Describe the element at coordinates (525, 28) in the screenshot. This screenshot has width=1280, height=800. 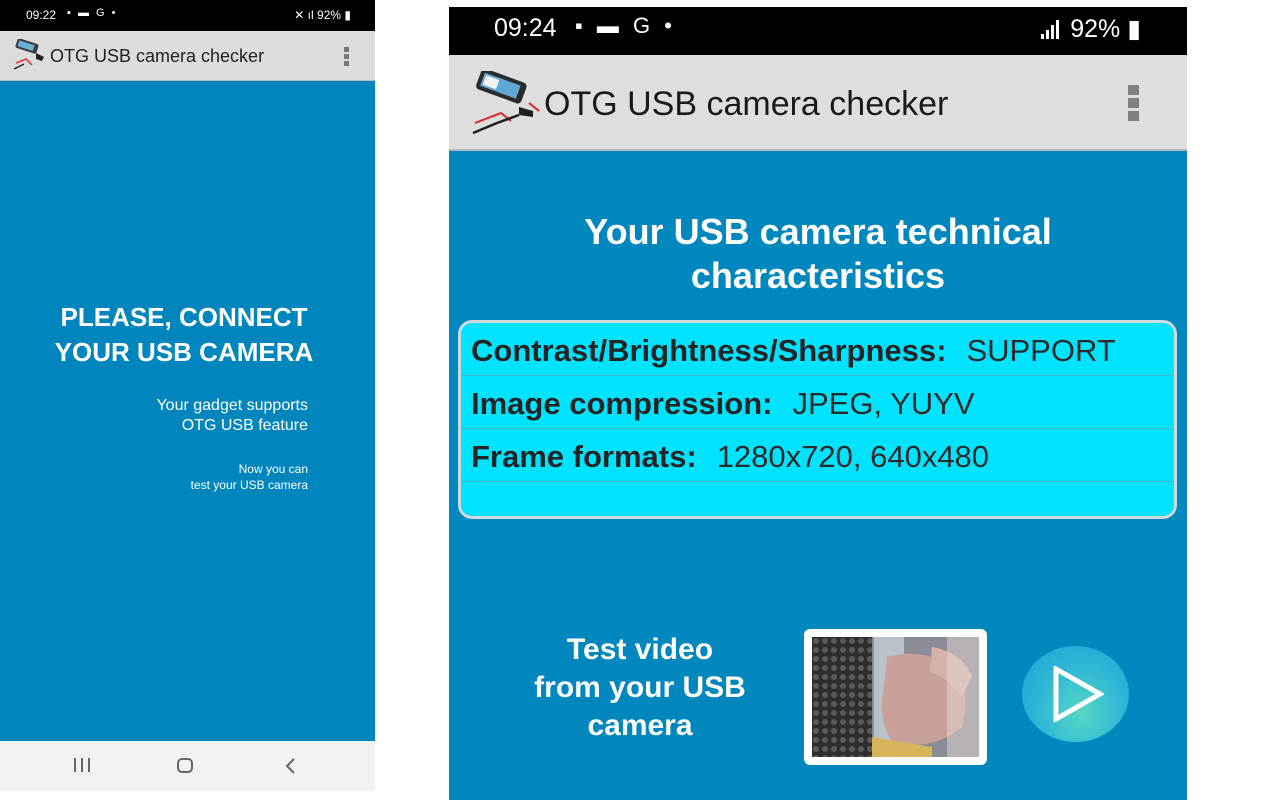
I see `status-time: 09:24` at that location.